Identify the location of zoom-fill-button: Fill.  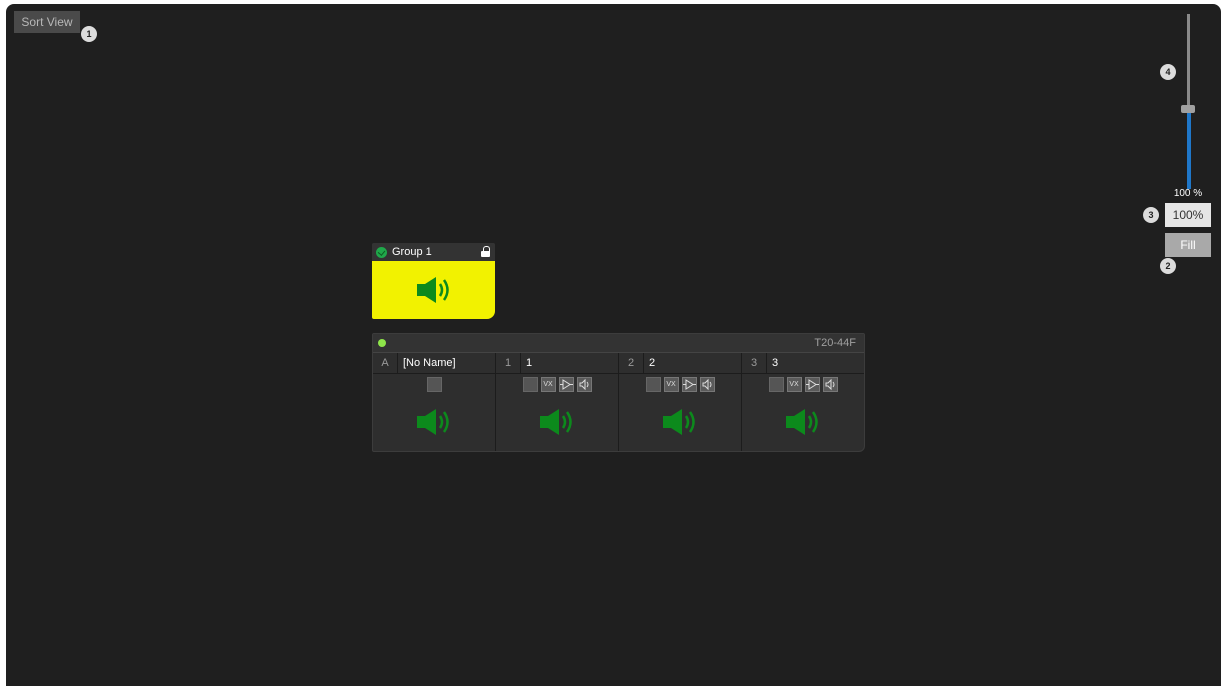
(1188, 245).